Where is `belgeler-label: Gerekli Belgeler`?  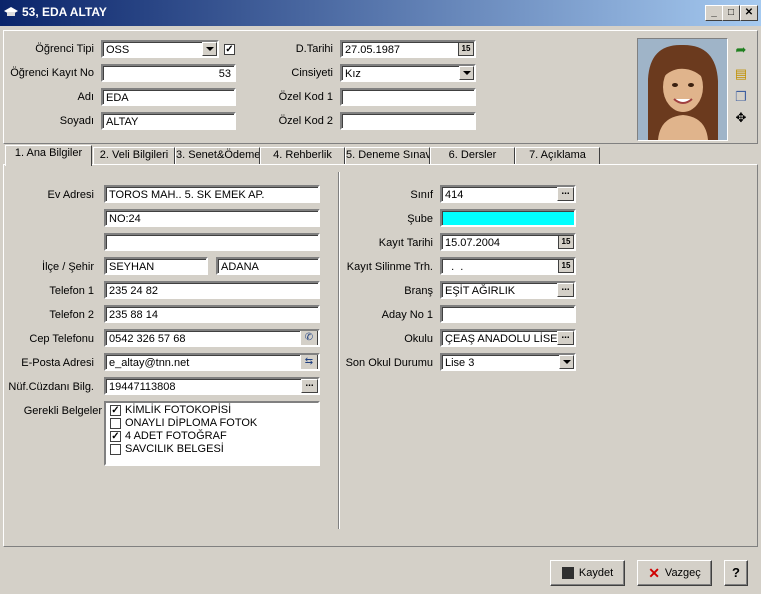 belgeler-label: Gerekli Belgeler is located at coordinates (62, 411).